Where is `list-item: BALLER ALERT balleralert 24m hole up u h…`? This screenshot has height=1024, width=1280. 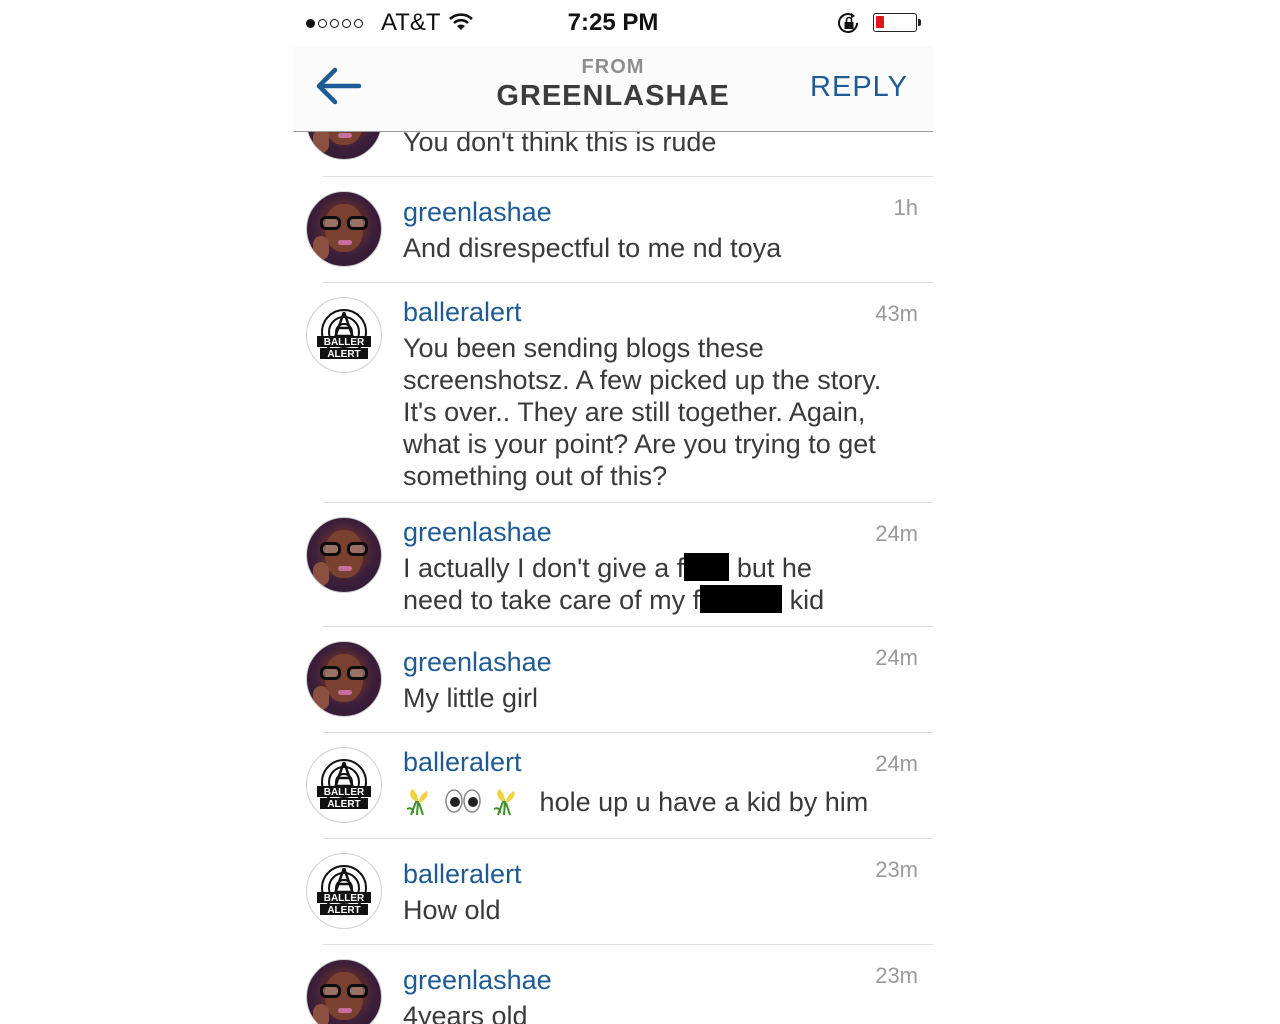 list-item: BALLER ALERT balleralert 24m hole up u h… is located at coordinates (613, 785).